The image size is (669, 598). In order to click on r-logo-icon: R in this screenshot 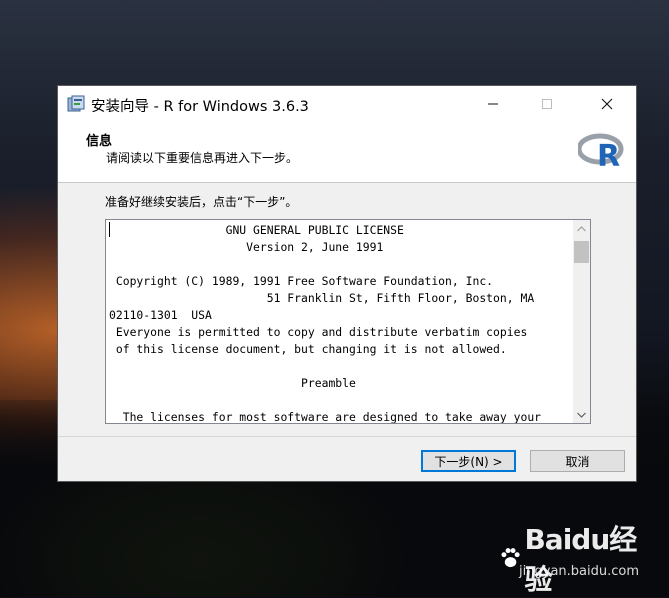, I will do `click(601, 151)`.